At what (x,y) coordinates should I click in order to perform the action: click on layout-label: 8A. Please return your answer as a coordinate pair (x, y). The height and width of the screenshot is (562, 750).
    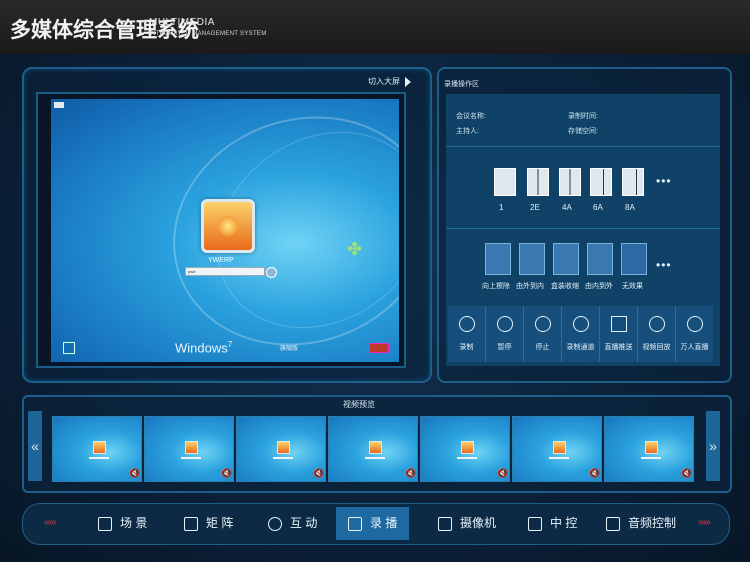
    Looking at the image, I should click on (630, 207).